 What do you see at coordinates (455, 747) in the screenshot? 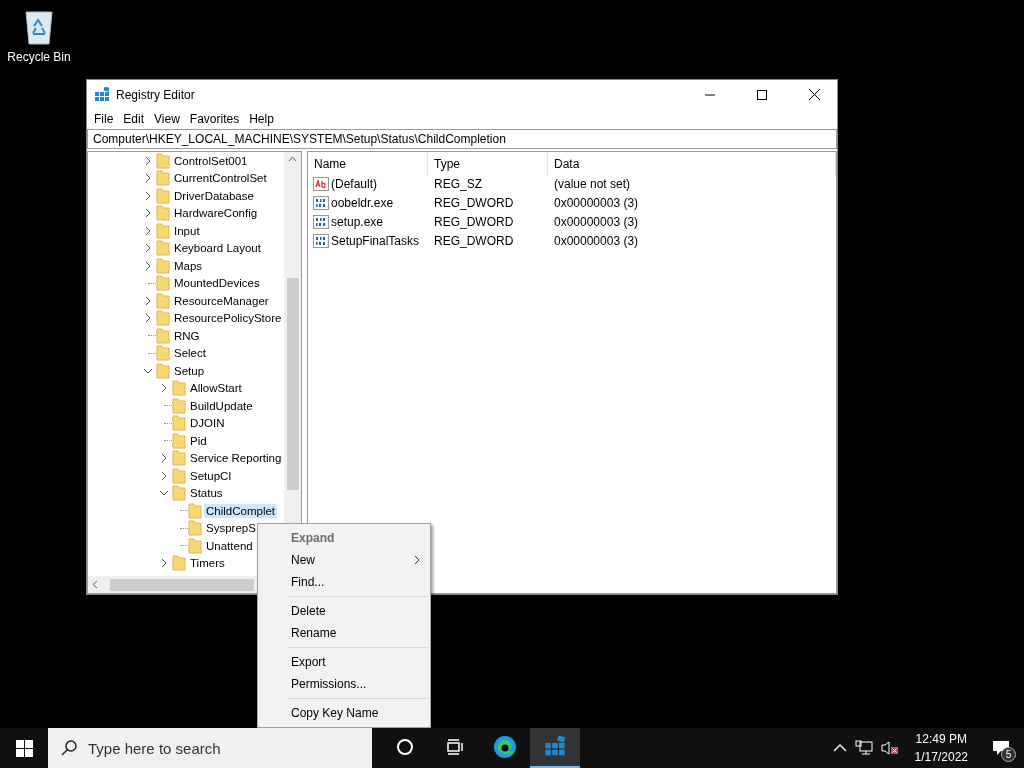
I see `task-view-icon` at bounding box center [455, 747].